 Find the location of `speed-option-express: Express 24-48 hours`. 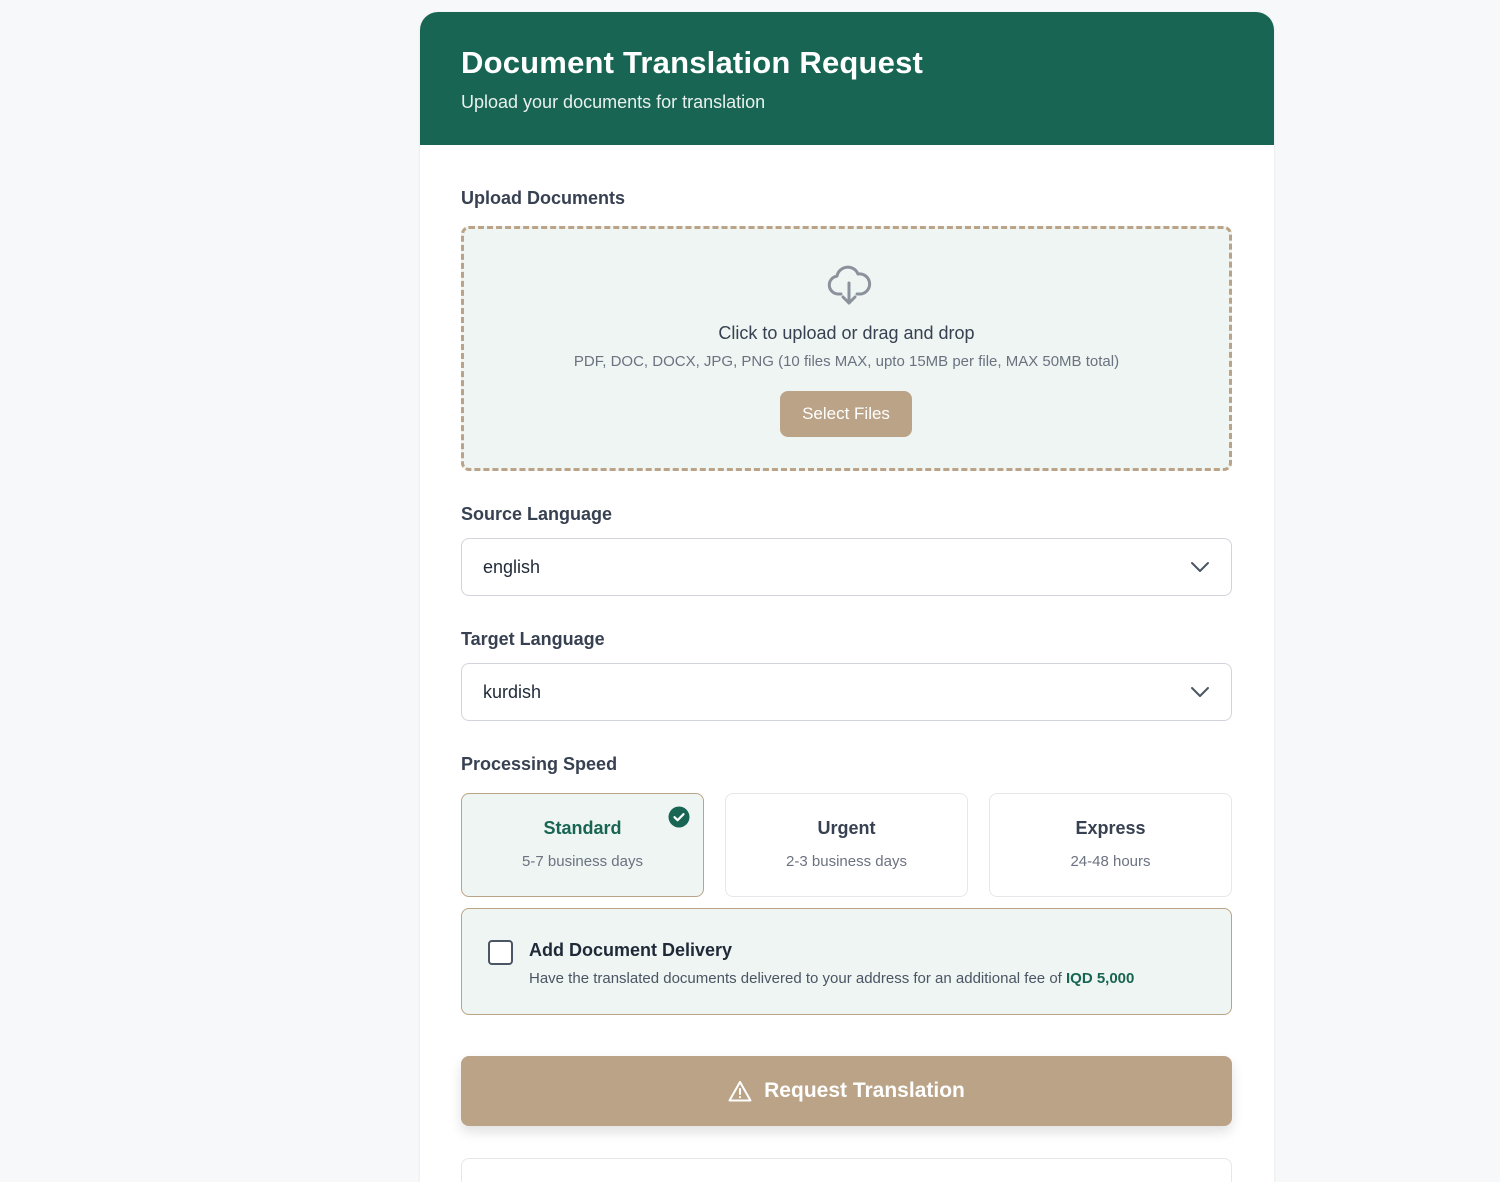

speed-option-express: Express 24-48 hours is located at coordinates (1110, 845).